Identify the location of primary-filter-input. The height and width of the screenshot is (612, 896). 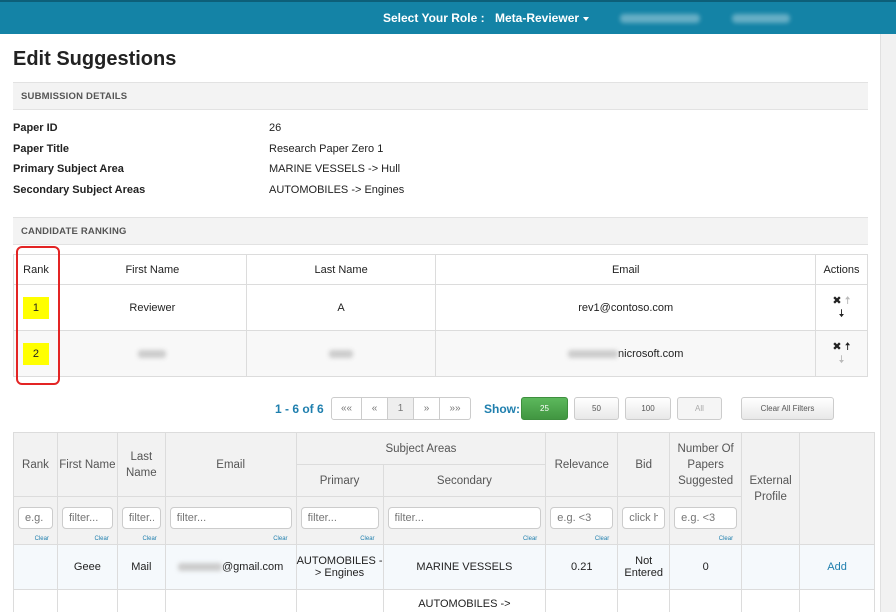
(339, 518).